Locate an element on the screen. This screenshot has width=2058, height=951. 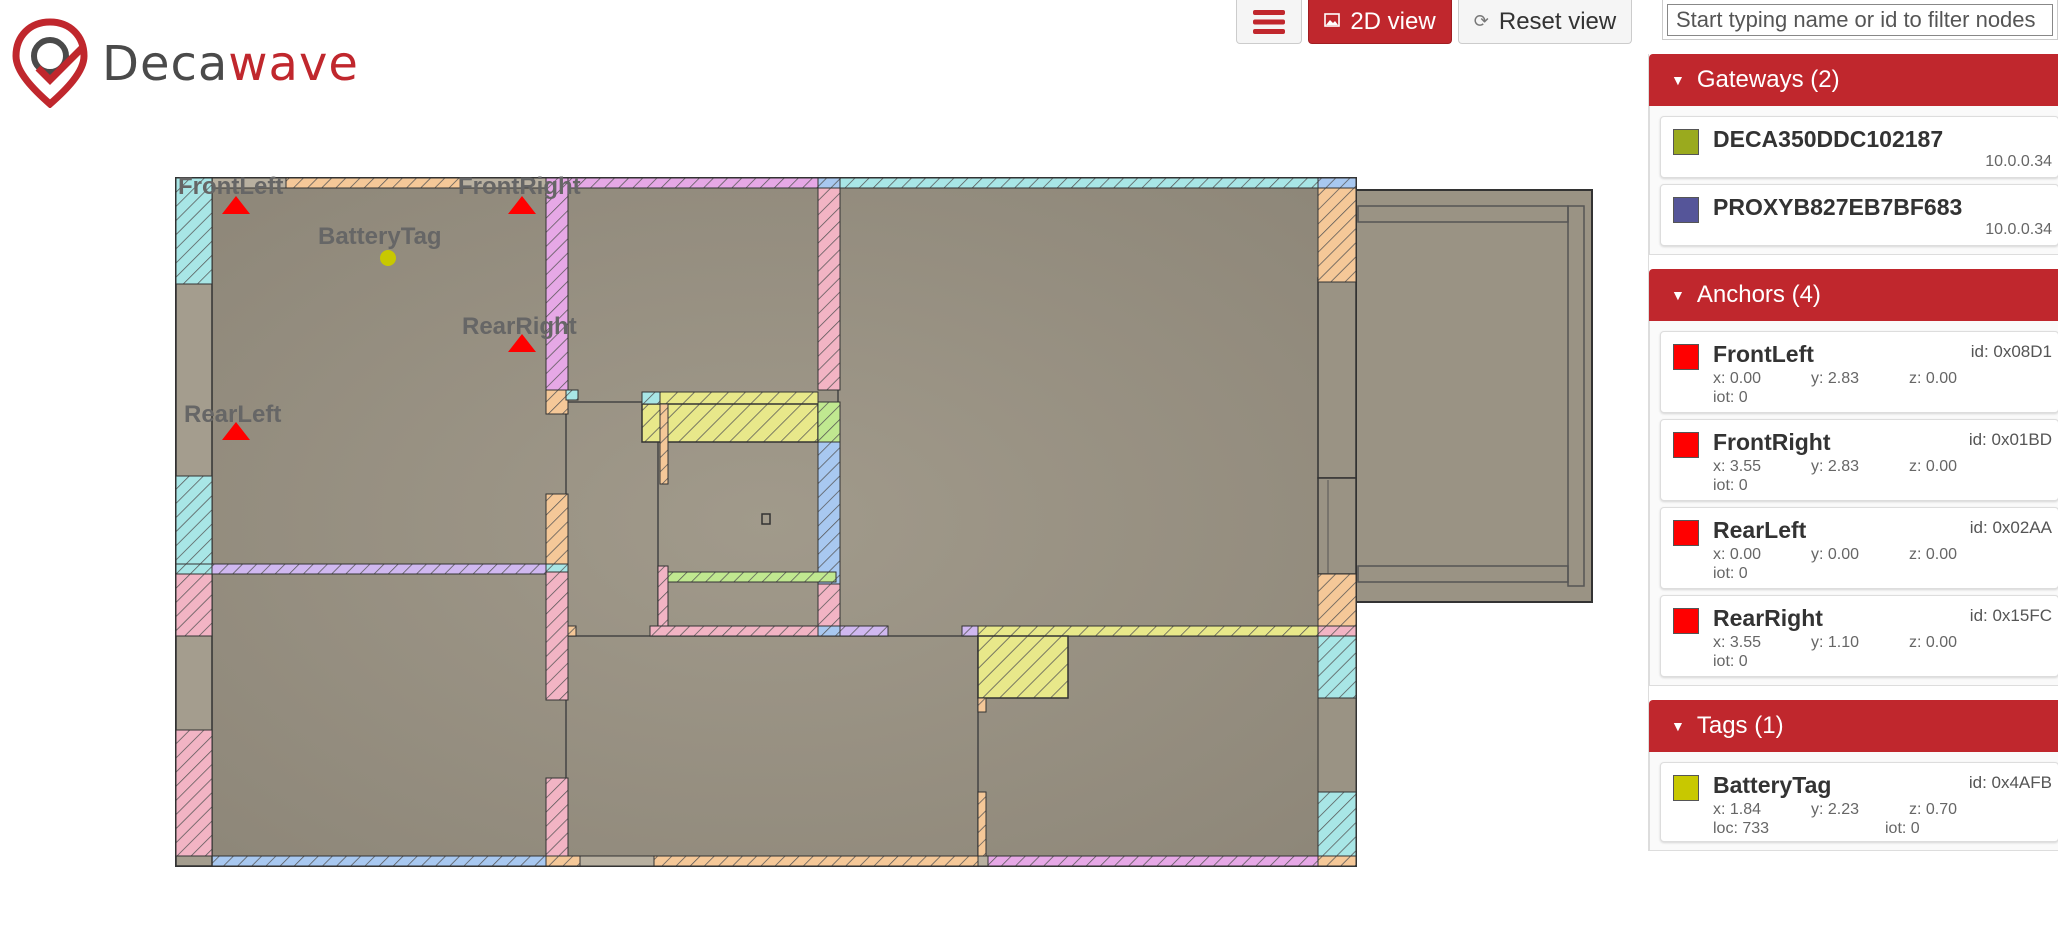
coord-y: y: 2.23 is located at coordinates (1835, 809).